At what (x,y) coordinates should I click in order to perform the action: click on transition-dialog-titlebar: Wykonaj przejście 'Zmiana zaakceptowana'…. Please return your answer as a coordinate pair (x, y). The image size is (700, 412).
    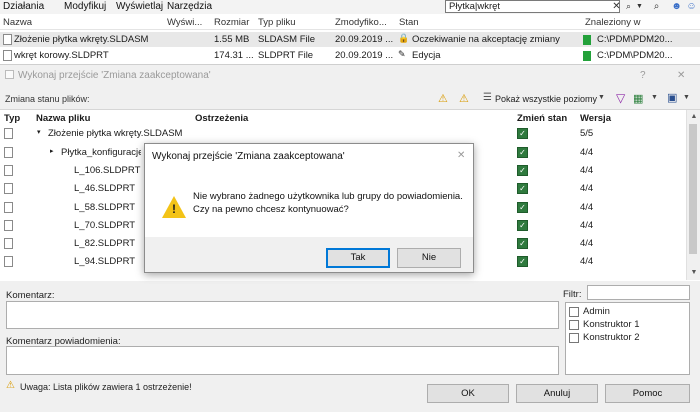
    Looking at the image, I should click on (350, 76).